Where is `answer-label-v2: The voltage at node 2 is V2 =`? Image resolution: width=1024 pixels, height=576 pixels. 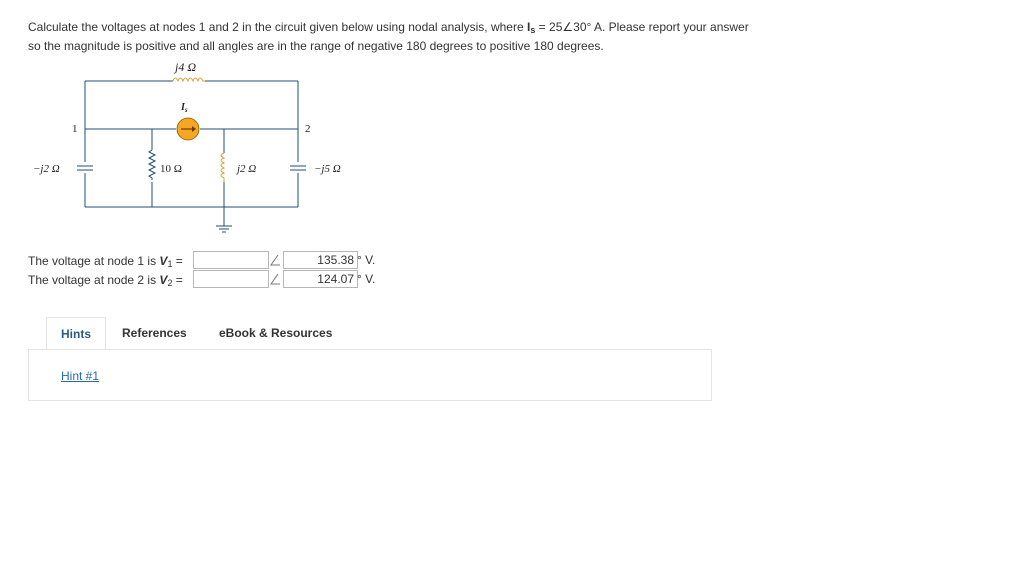 answer-label-v2: The voltage at node 2 is V2 = is located at coordinates (105, 280).